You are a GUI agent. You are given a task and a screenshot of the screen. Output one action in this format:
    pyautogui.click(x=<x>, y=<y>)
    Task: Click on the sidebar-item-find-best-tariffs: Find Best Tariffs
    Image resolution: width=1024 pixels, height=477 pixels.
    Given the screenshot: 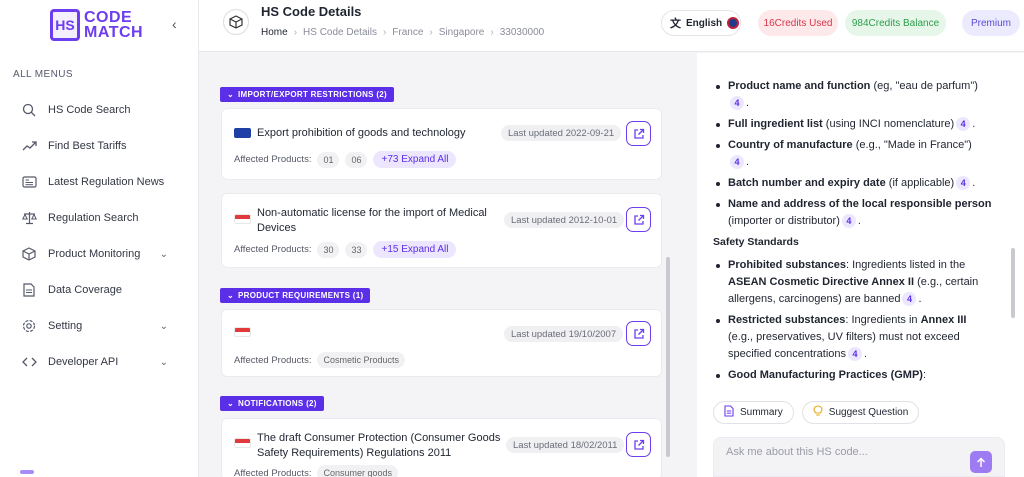 What is the action you would take?
    pyautogui.click(x=100, y=146)
    